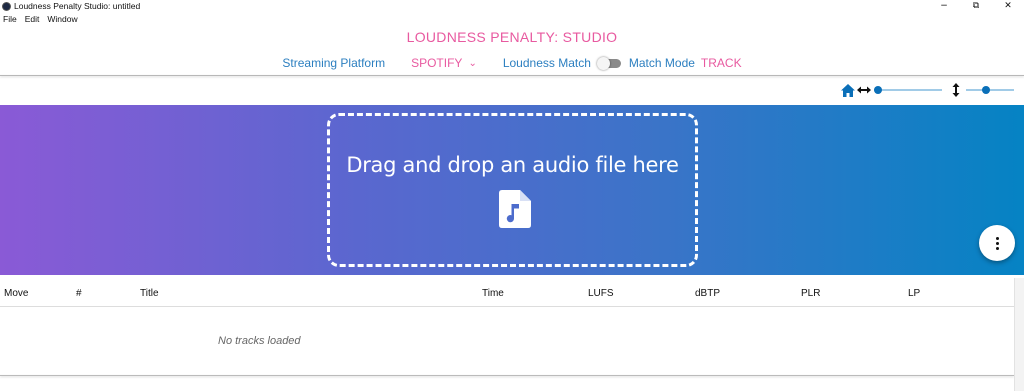 The width and height of the screenshot is (1024, 391). I want to click on vertical-arrows-icon, so click(956, 90).